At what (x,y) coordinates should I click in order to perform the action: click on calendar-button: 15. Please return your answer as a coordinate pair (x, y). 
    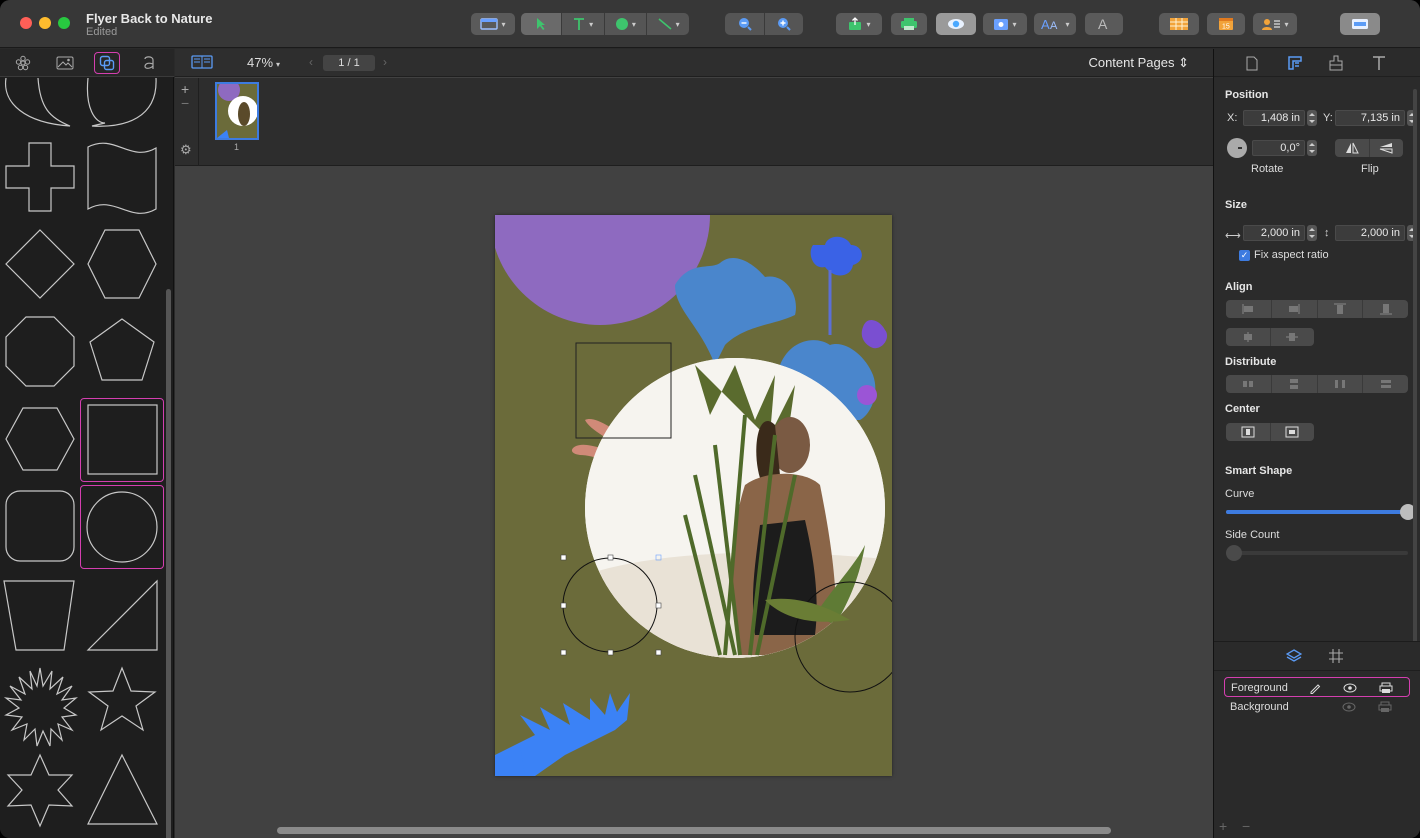
    Looking at the image, I should click on (1226, 24).